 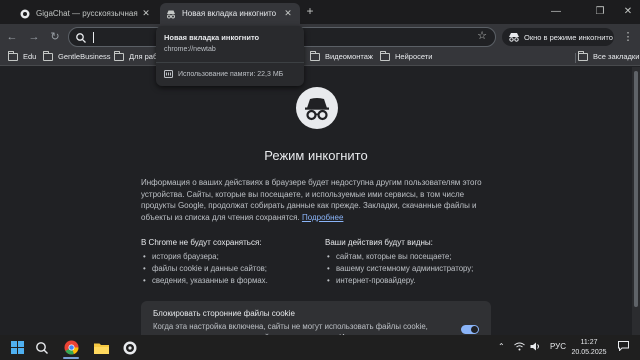 I want to click on maximize-icon: ❐, so click(x=600, y=12).